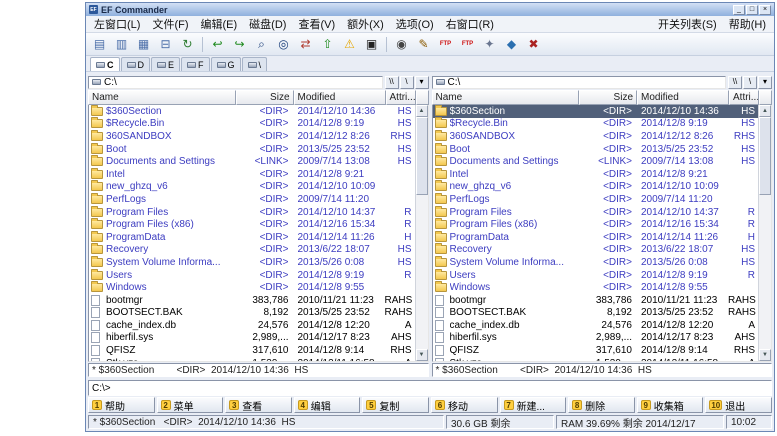  What do you see at coordinates (195, 64) in the screenshot?
I see `drive-tab-f: F` at bounding box center [195, 64].